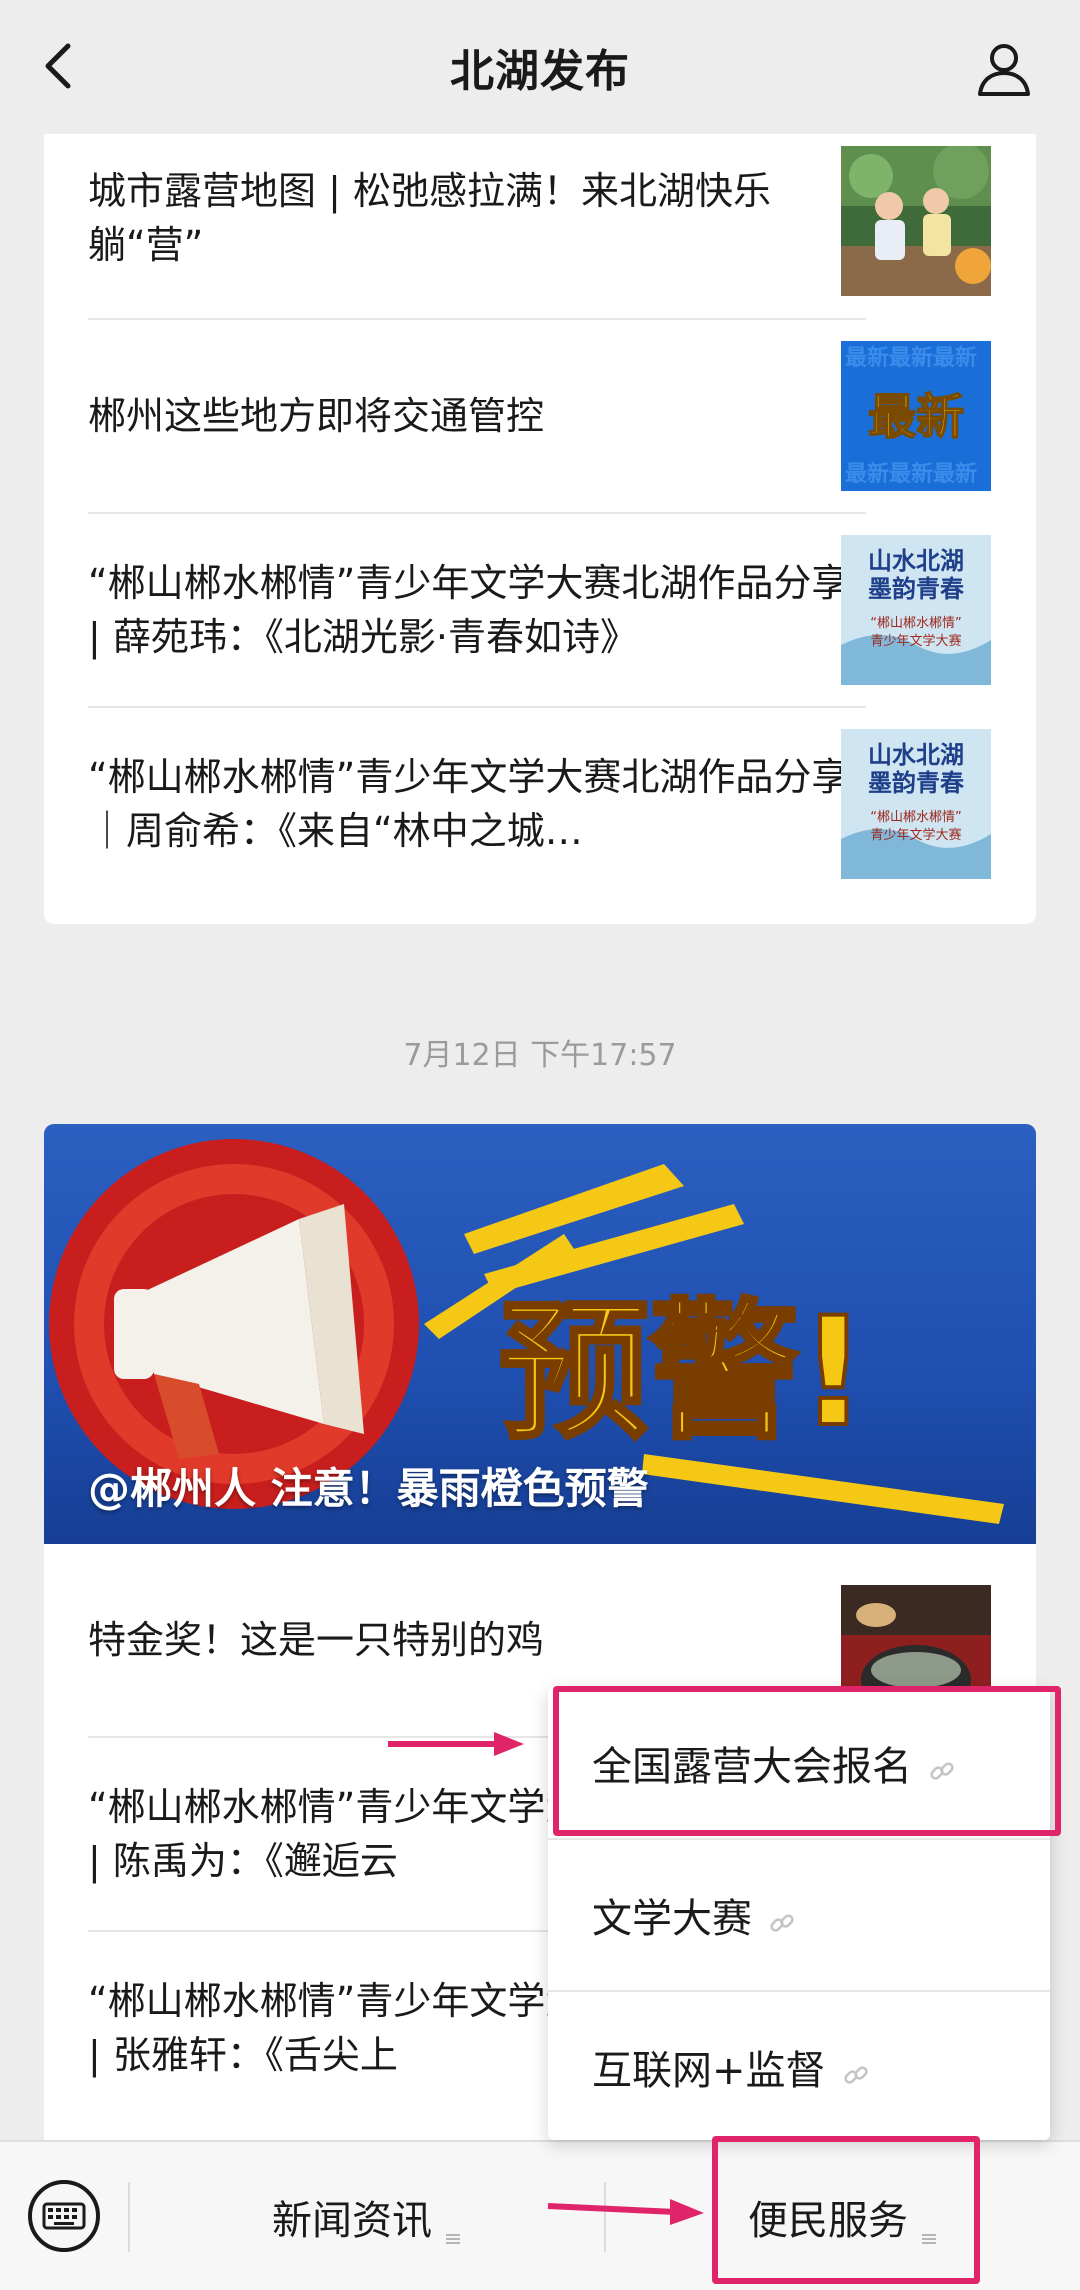 The width and height of the screenshot is (1080, 2290). Describe the element at coordinates (540, 1055) in the screenshot. I see `message-timestamp: 7月12日 下午17:57` at that location.